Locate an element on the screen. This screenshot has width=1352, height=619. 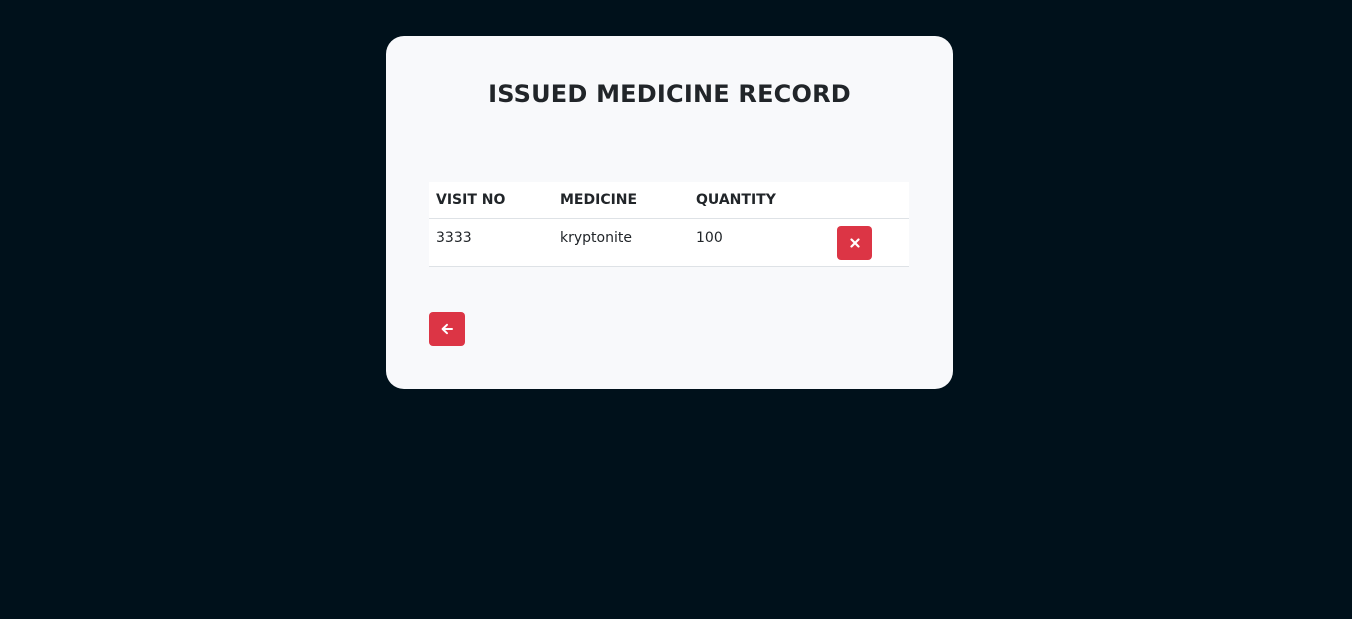
cell-quantity: 100 is located at coordinates (759, 242).